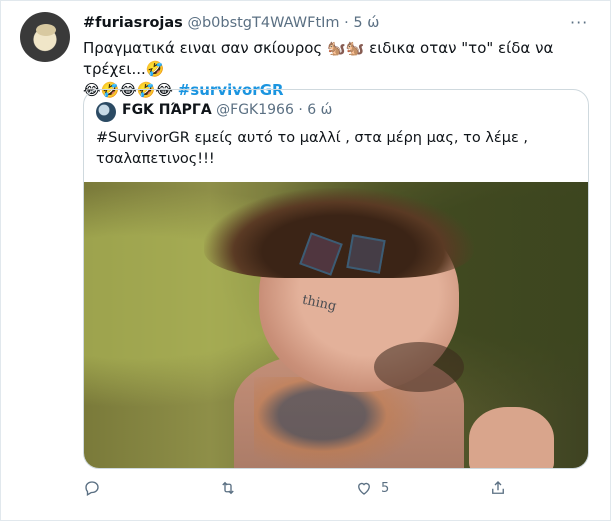 The image size is (613, 522). What do you see at coordinates (366, 23) in the screenshot?
I see `tweet-time: 5 ώ` at bounding box center [366, 23].